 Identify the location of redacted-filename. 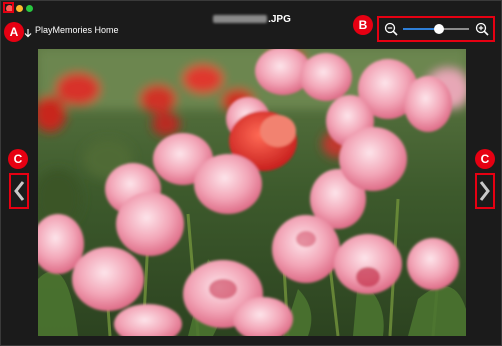
(240, 19).